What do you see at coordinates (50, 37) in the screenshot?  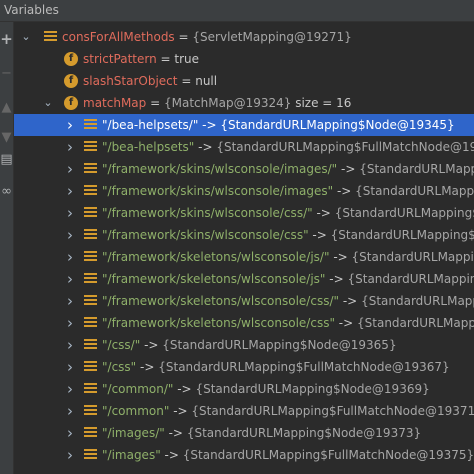 I see `list-field-icon` at bounding box center [50, 37].